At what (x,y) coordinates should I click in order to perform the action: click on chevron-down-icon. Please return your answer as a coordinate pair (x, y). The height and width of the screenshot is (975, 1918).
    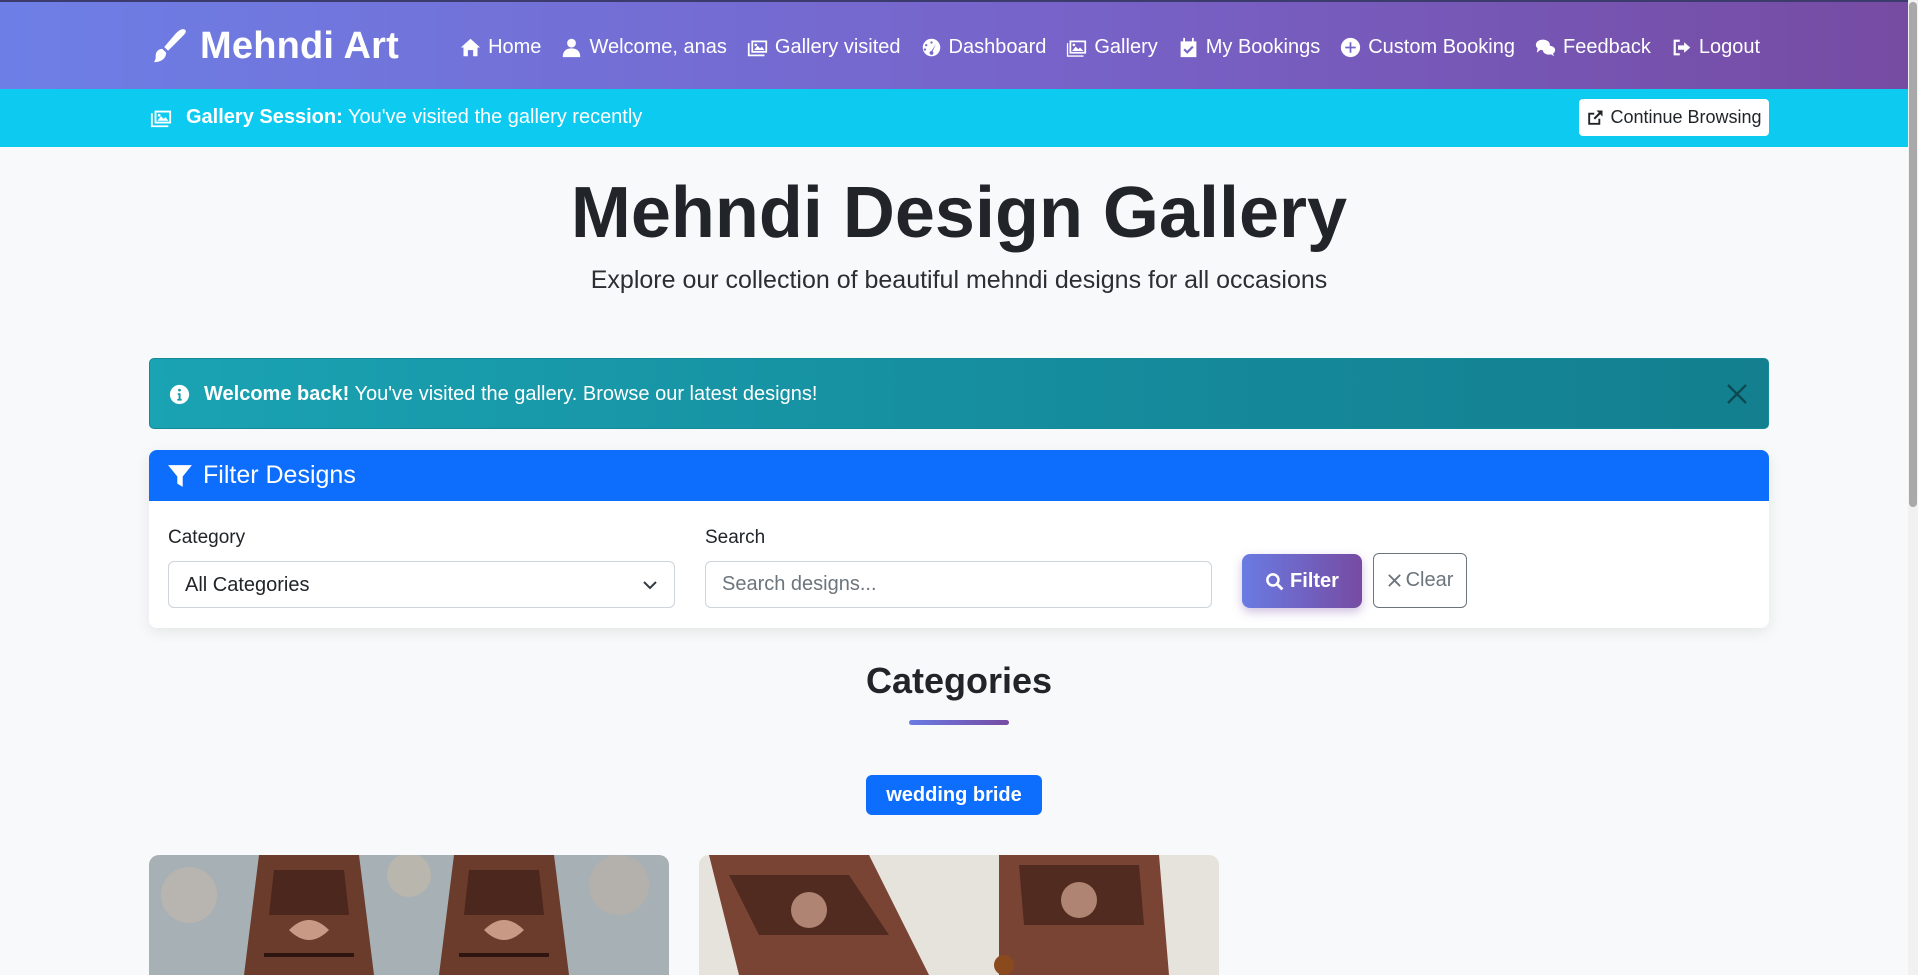
    Looking at the image, I should click on (650, 585).